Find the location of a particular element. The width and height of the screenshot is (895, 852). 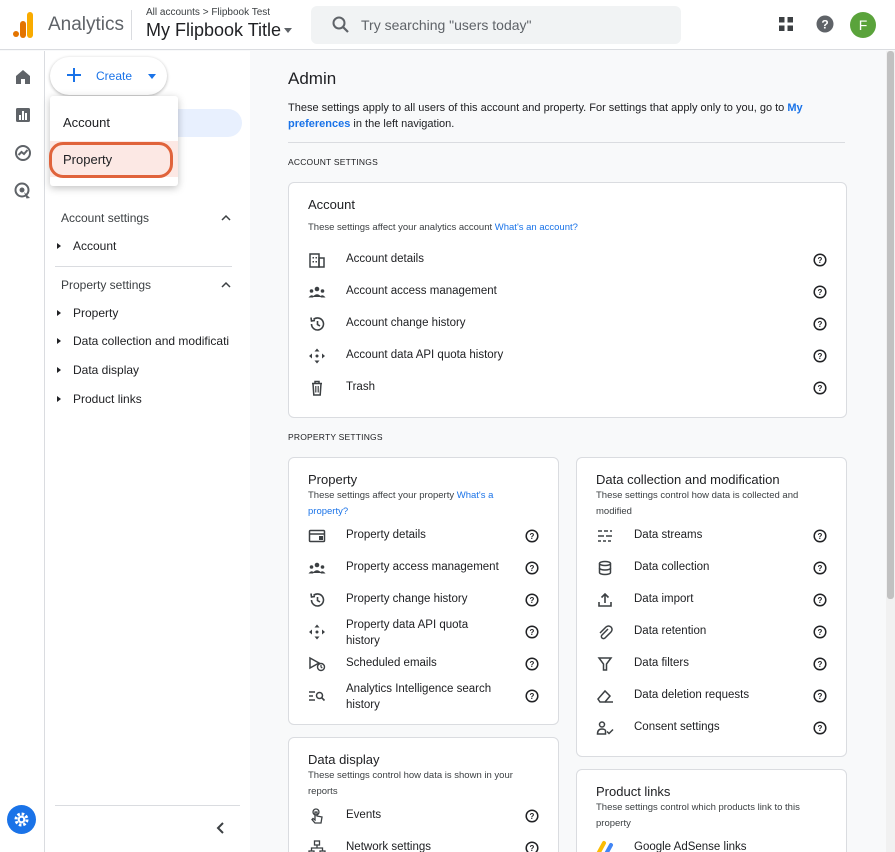

page-scrollbar is located at coordinates (890, 451).